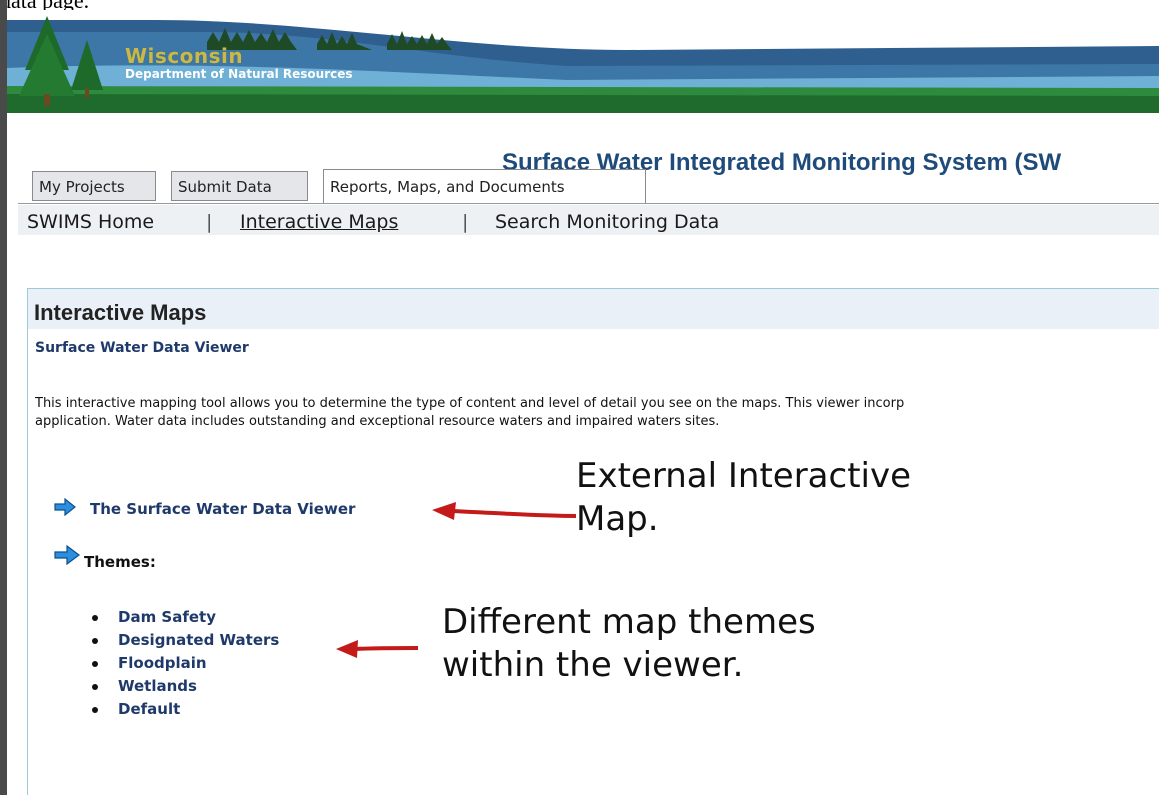  Describe the element at coordinates (743, 498) in the screenshot. I see `annotation-external-map: External Interactive Map.` at that location.